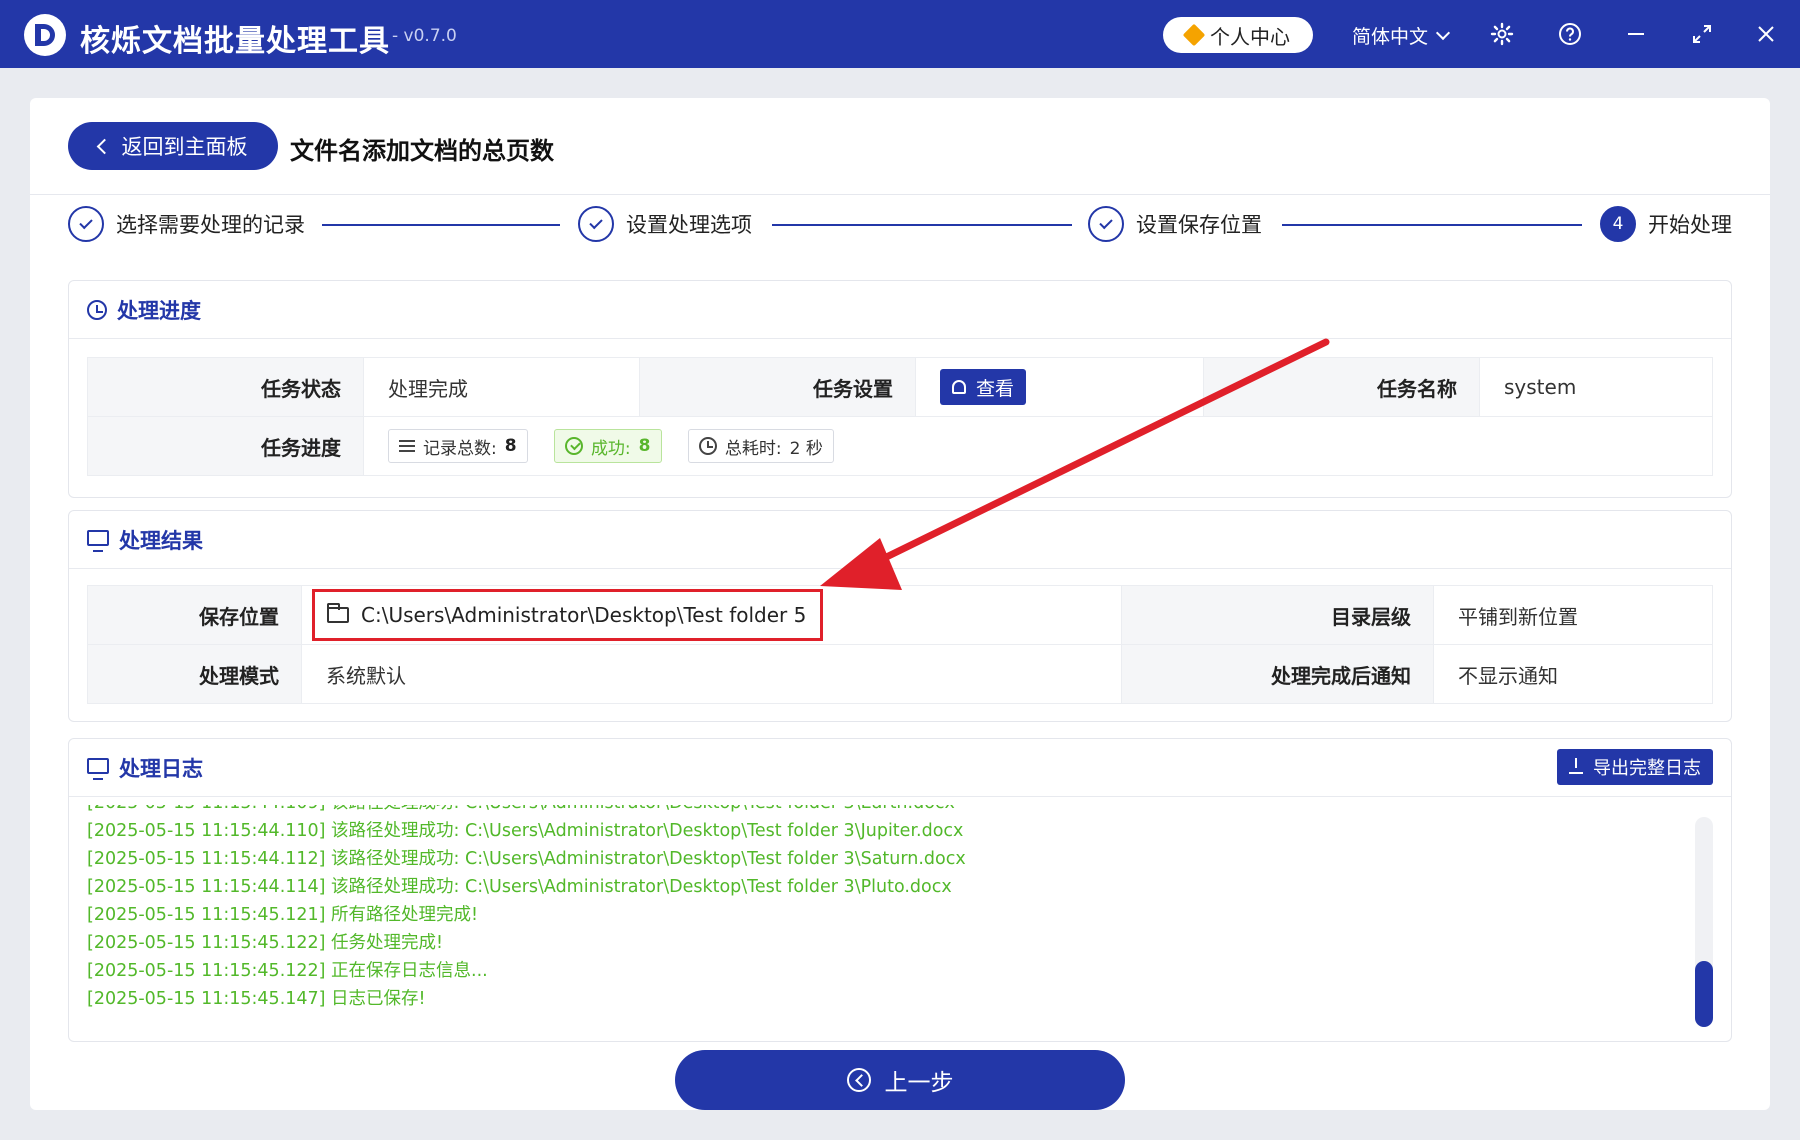  What do you see at coordinates (711, 674) in the screenshot?
I see `mode-value: 系统默认` at bounding box center [711, 674].